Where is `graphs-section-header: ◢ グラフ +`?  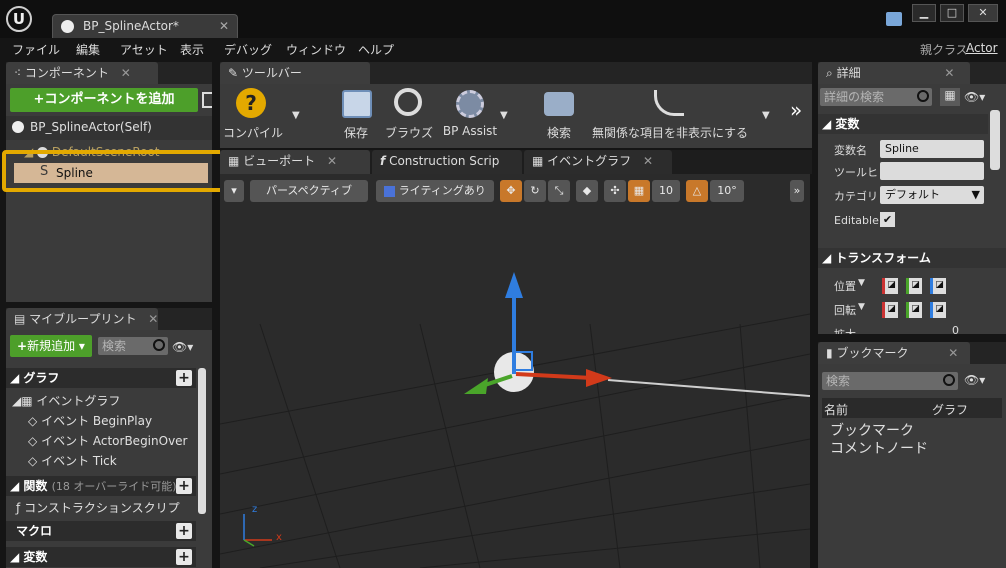 graphs-section-header: ◢ グラフ + is located at coordinates (101, 378).